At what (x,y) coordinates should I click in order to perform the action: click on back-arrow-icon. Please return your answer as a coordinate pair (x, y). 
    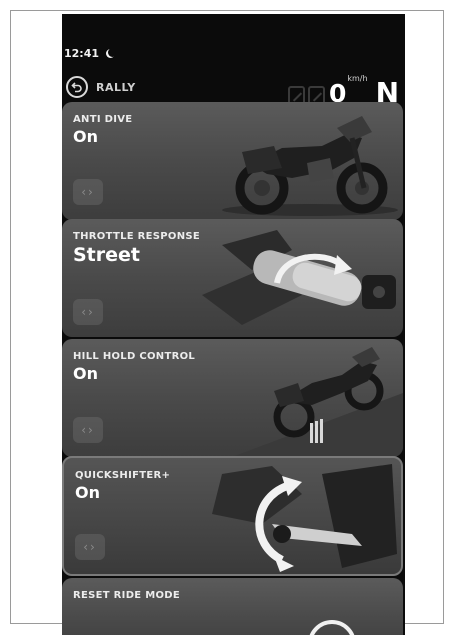
    Looking at the image, I should click on (76, 87).